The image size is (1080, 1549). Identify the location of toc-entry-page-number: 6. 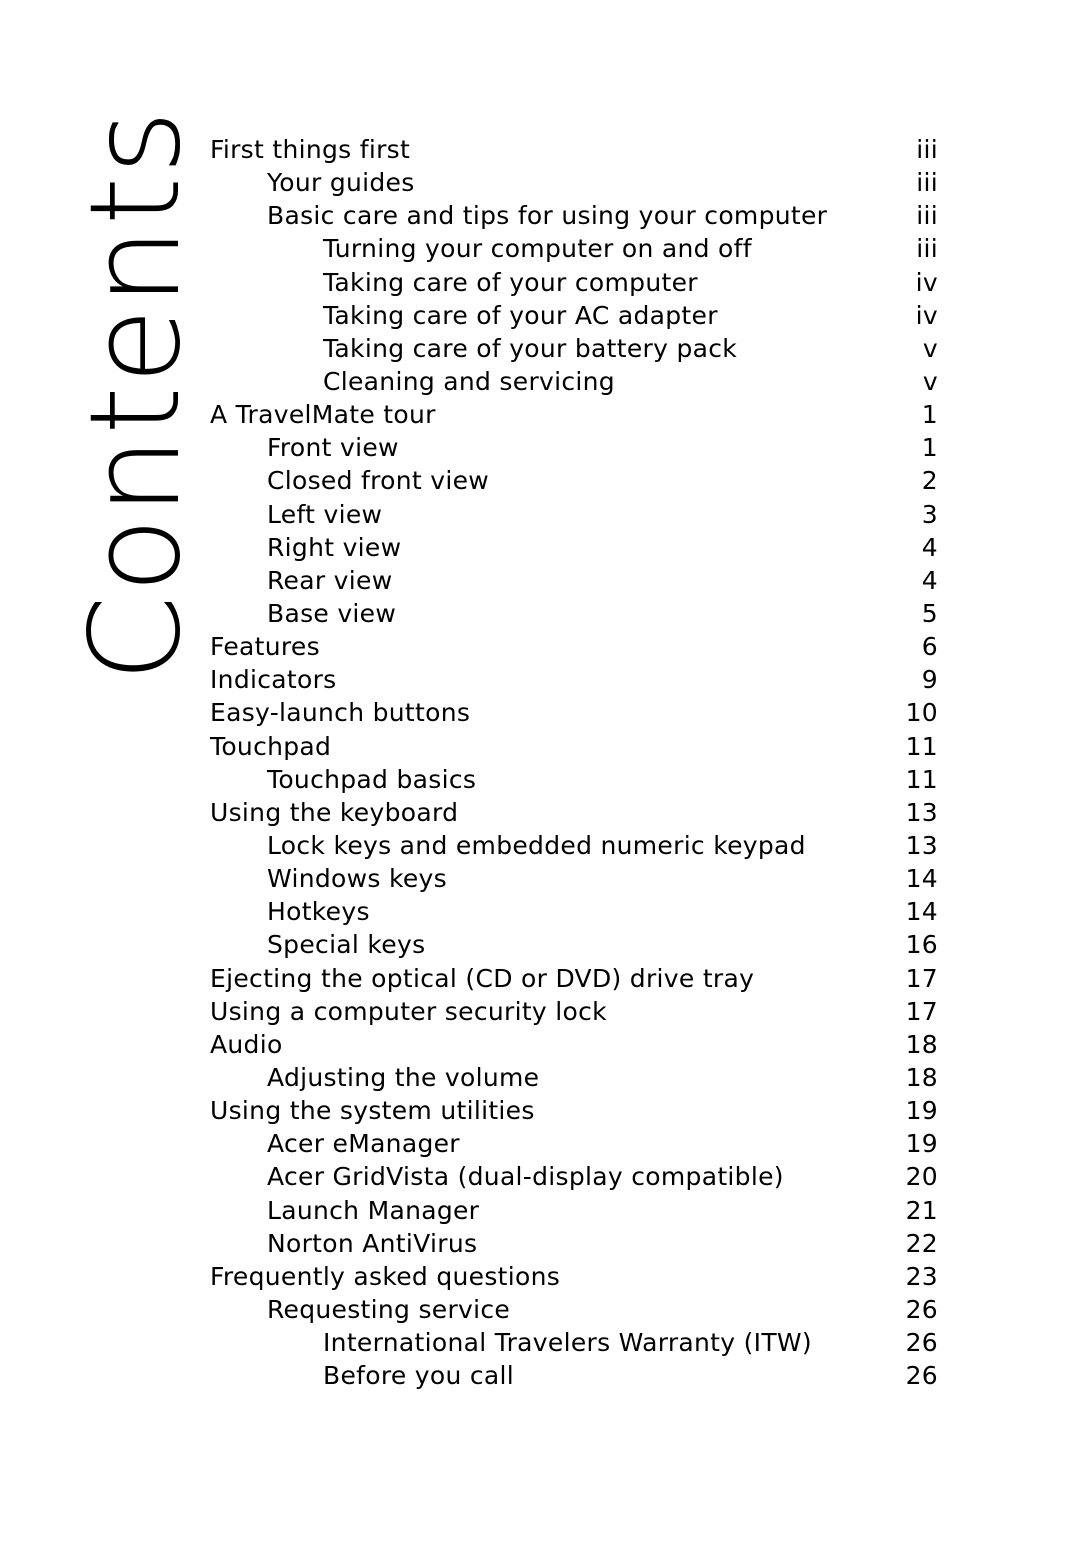
(930, 646).